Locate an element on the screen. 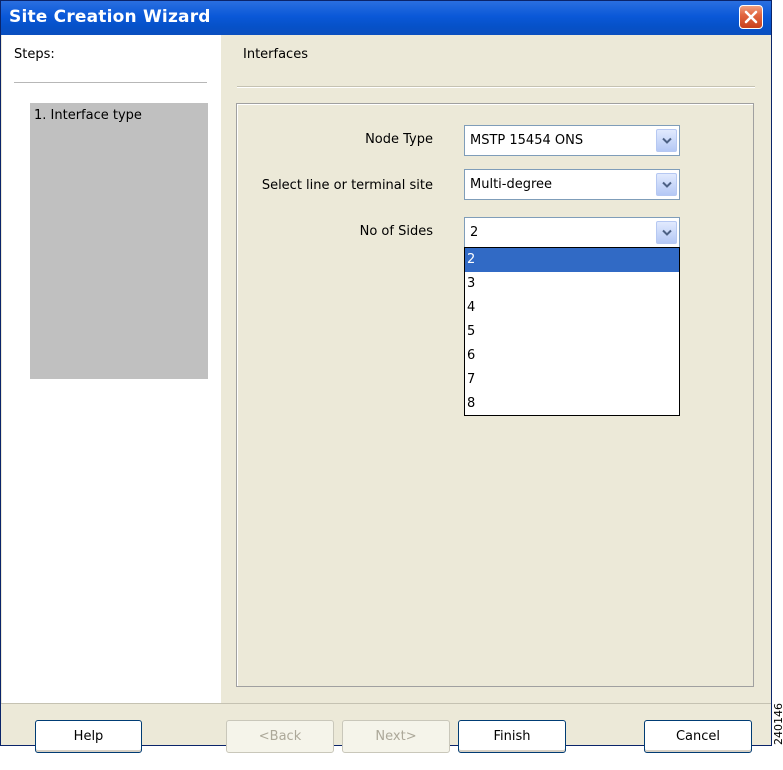  step-label: 1. Interface type is located at coordinates (88, 115).